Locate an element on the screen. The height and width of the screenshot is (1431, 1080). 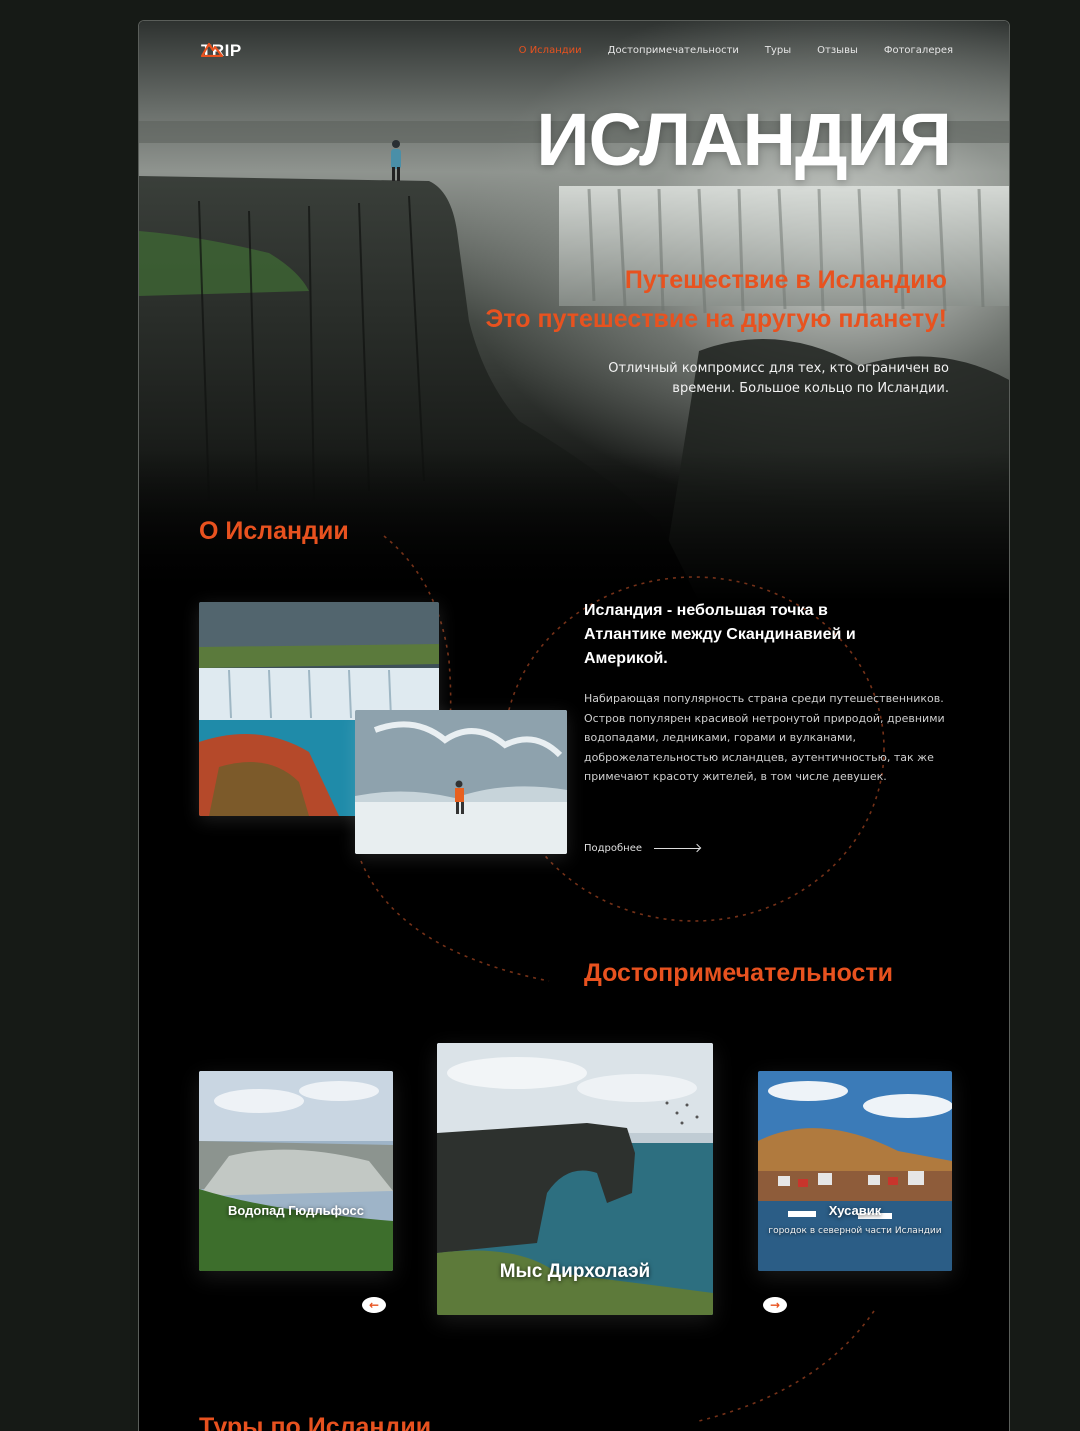
sight-card-gullfoss: Водопад Гюдльфосс is located at coordinates (296, 1171).